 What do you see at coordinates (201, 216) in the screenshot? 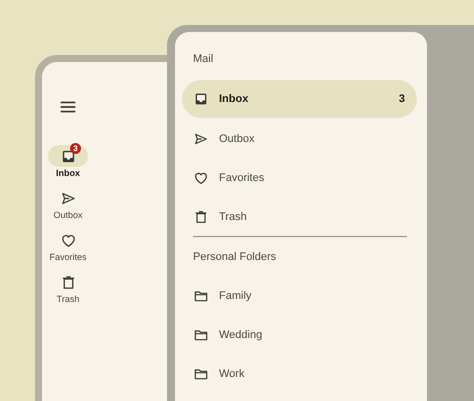
I see `trash-icon` at bounding box center [201, 216].